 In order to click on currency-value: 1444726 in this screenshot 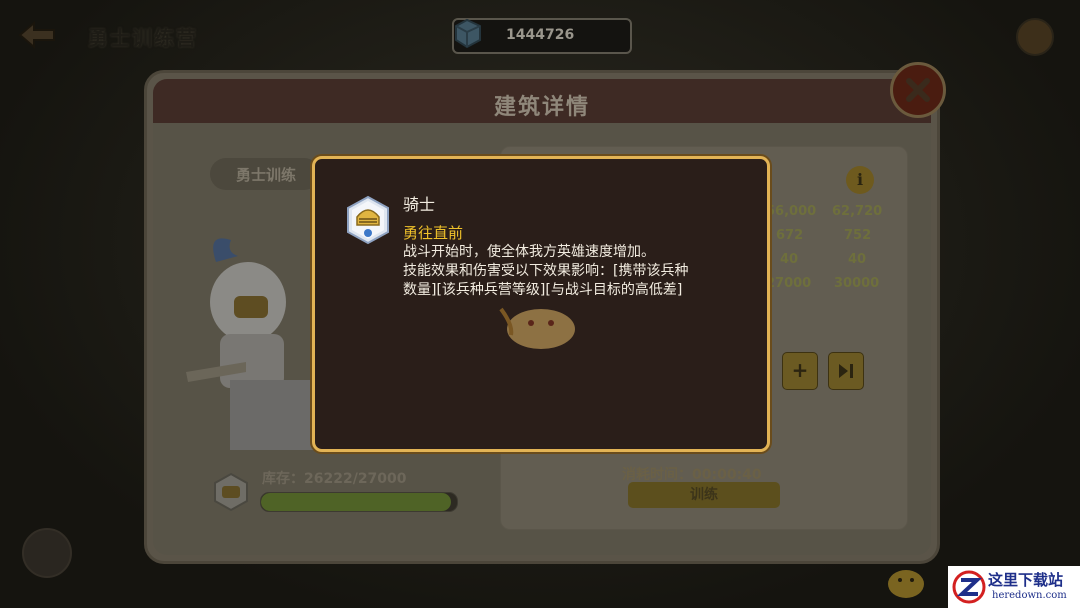, I will do `click(540, 35)`.